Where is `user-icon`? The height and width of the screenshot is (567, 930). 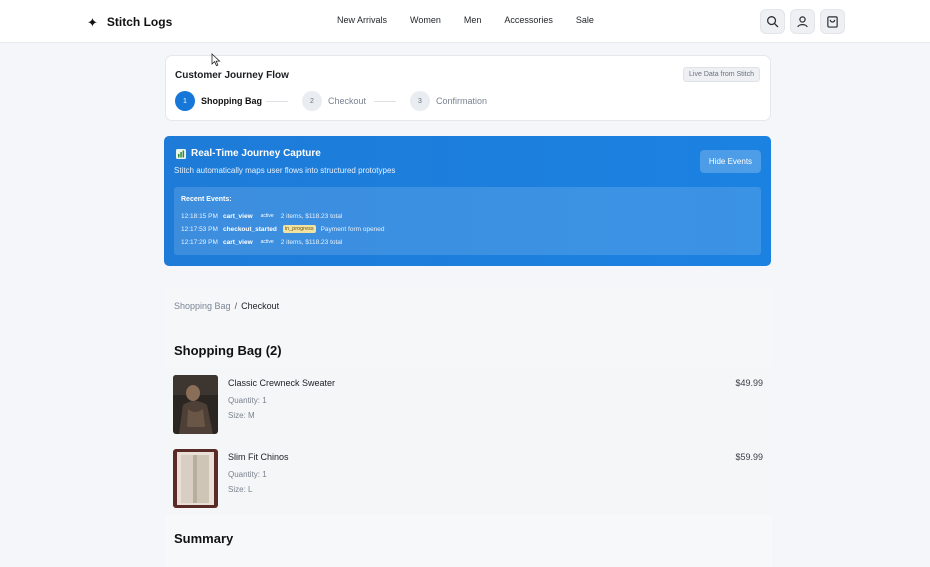 user-icon is located at coordinates (802, 22).